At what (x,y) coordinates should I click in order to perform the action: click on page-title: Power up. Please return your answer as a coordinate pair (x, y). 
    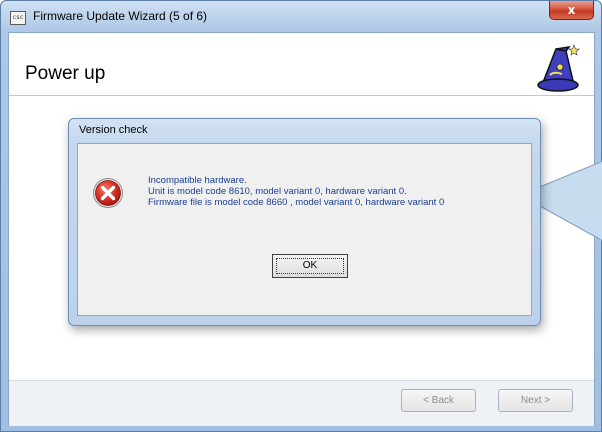
    Looking at the image, I should click on (65, 73).